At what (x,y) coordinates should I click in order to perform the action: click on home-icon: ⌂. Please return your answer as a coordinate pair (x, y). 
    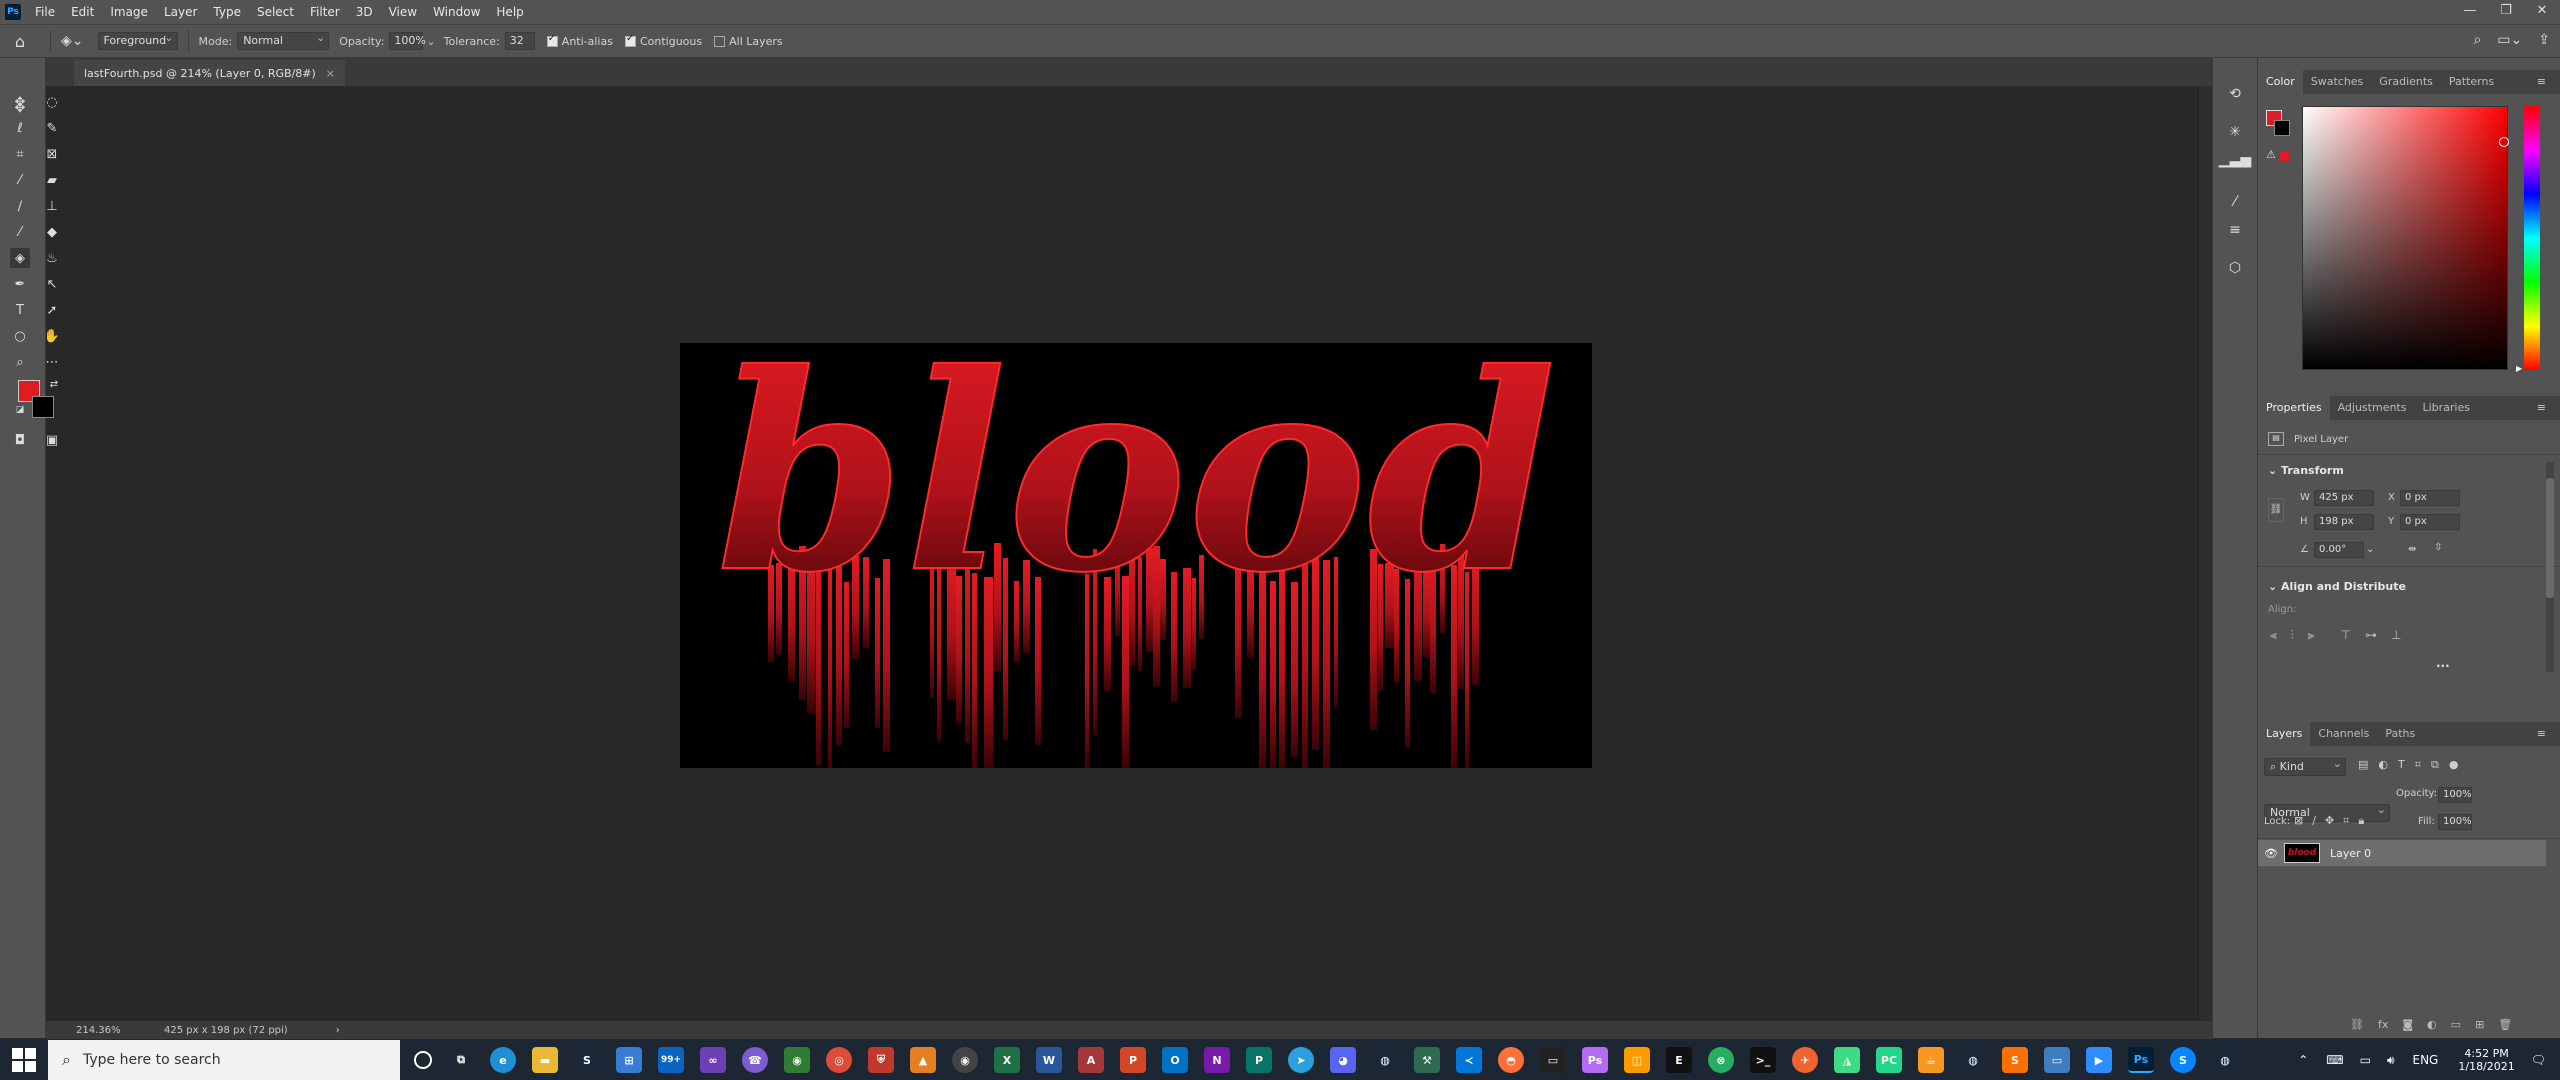
    Looking at the image, I should click on (20, 41).